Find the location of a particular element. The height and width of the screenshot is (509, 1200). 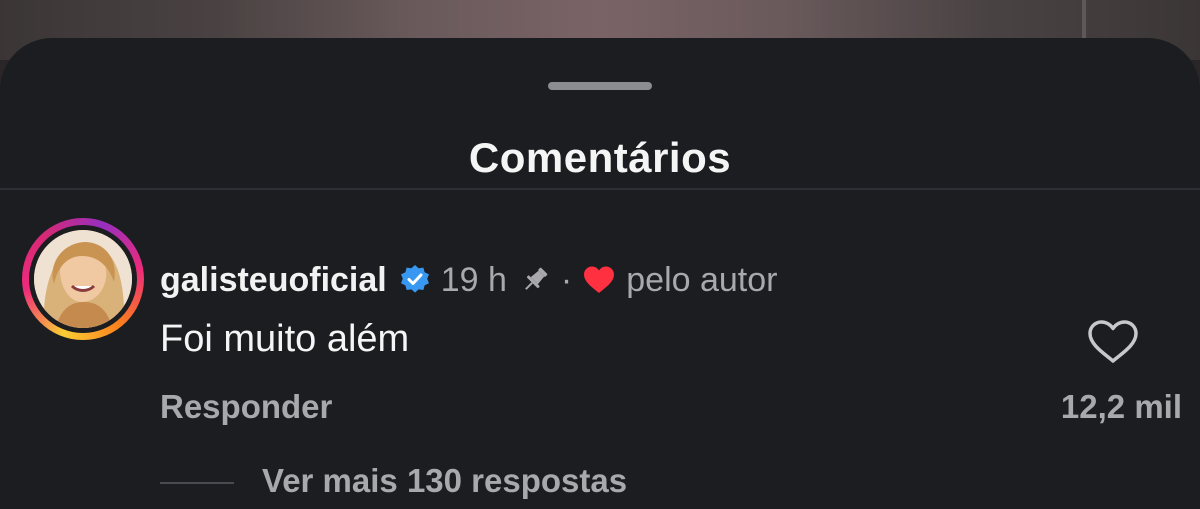

avatar-photo-icon is located at coordinates (83, 279).